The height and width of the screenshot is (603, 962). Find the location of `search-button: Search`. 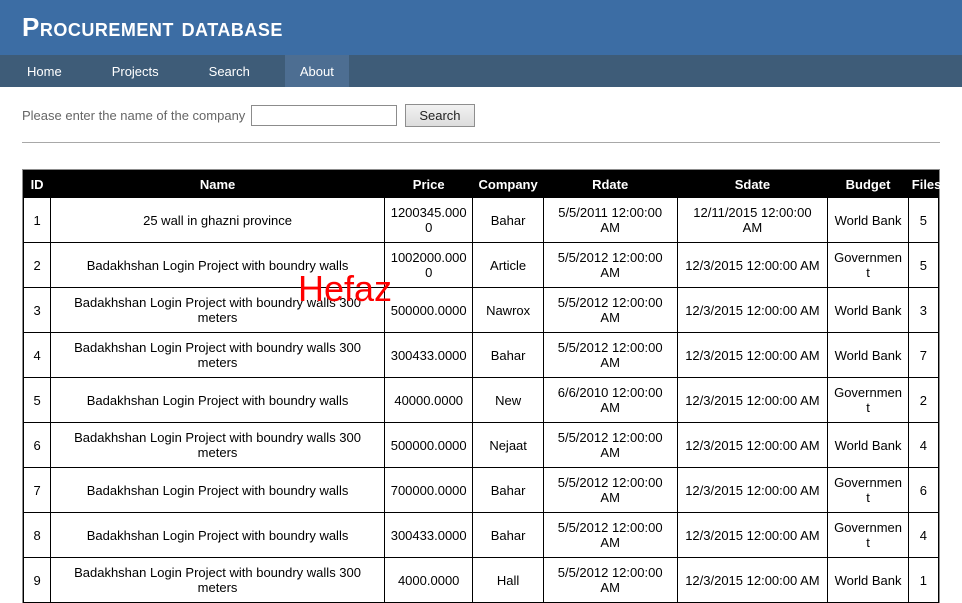

search-button: Search is located at coordinates (440, 115).